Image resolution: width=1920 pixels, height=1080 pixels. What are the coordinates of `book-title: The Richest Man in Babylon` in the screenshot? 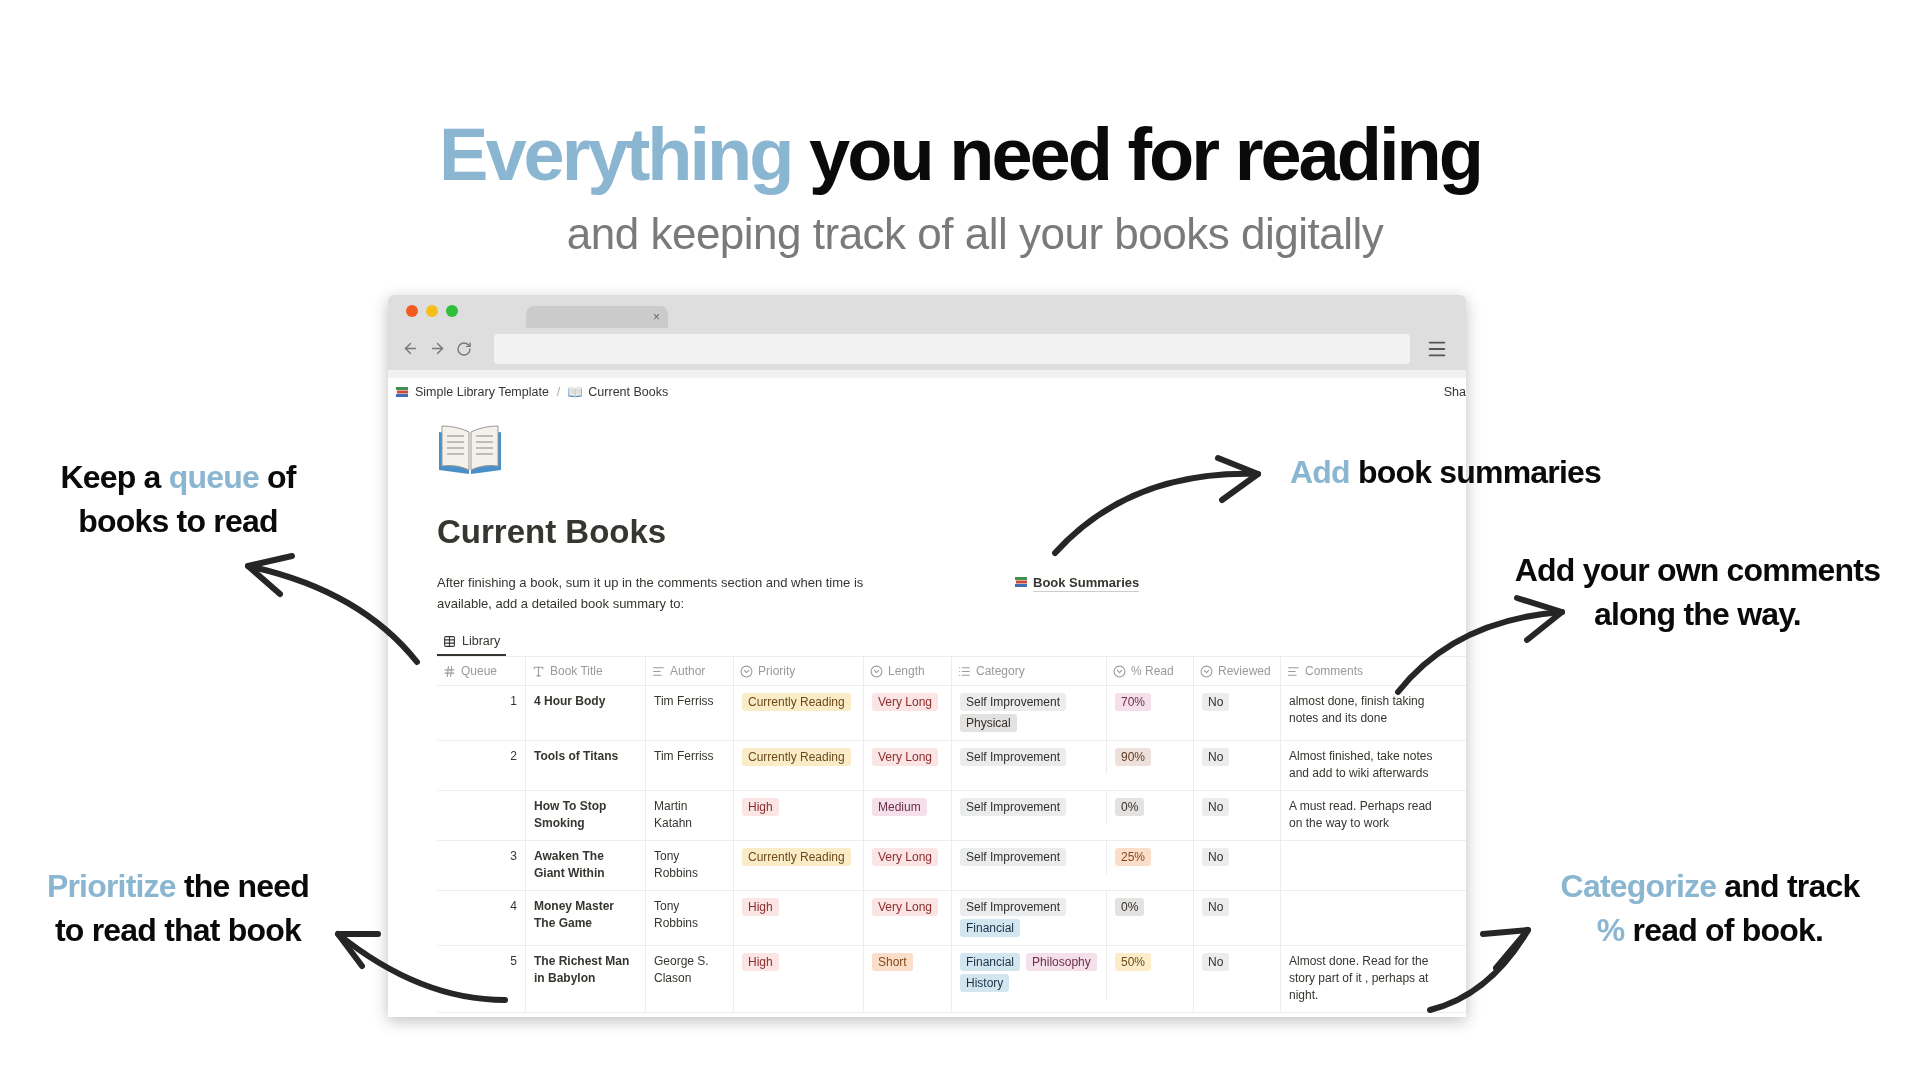 It's located at (585, 970).